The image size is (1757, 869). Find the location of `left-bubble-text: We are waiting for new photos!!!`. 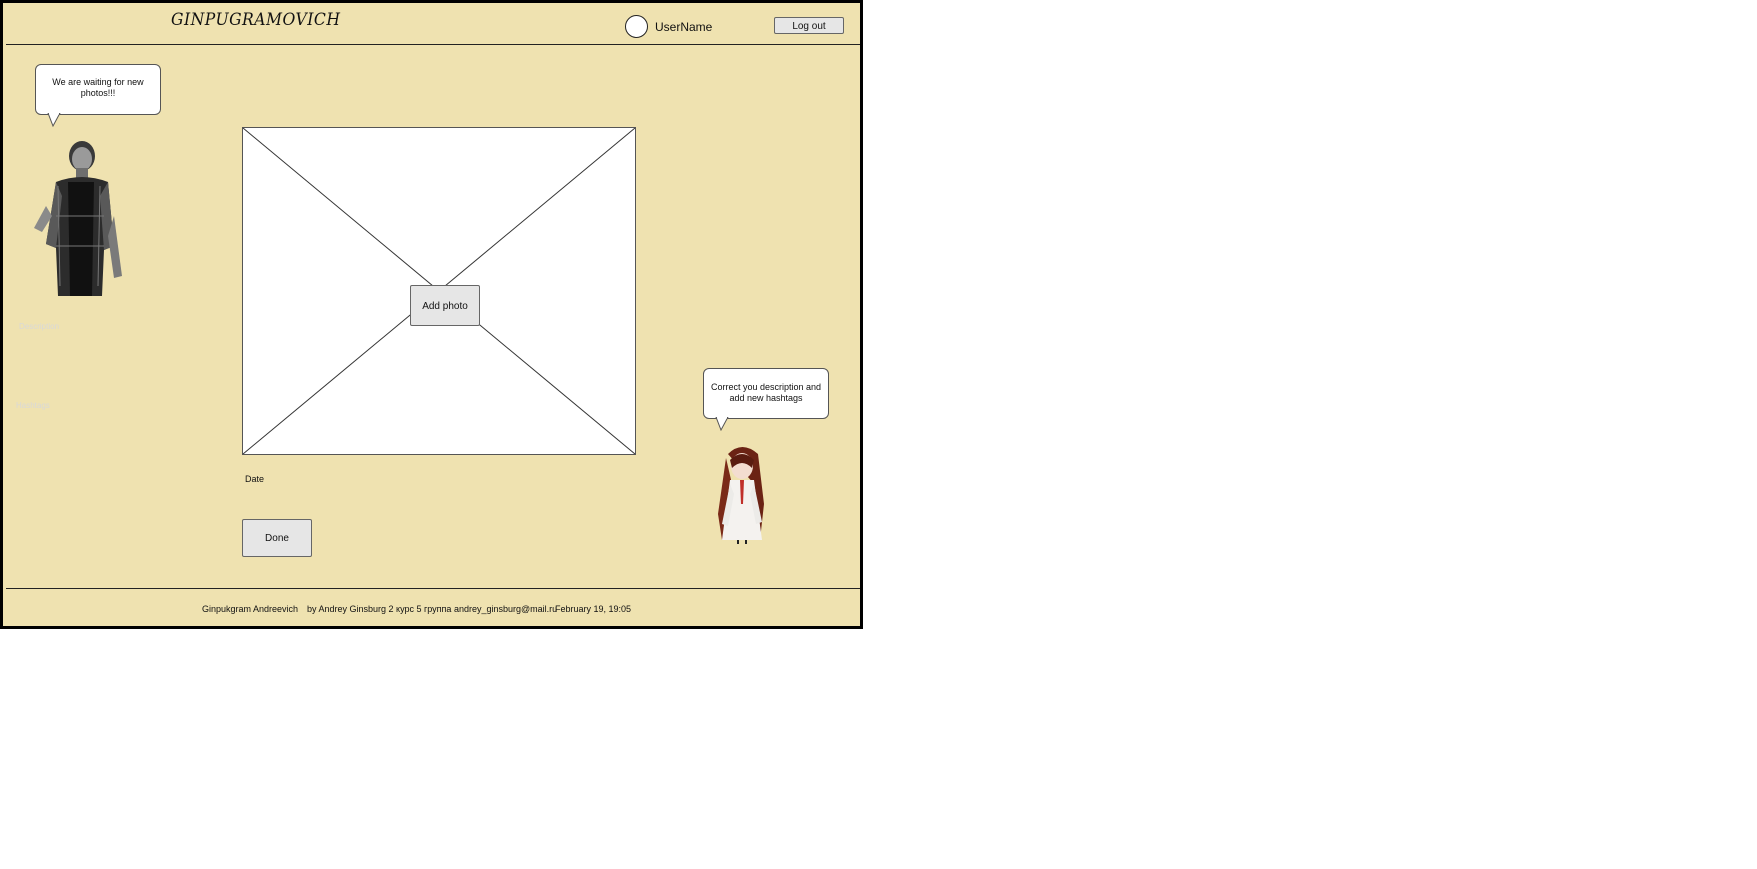

left-bubble-text: We are waiting for new photos!!! is located at coordinates (98, 87).